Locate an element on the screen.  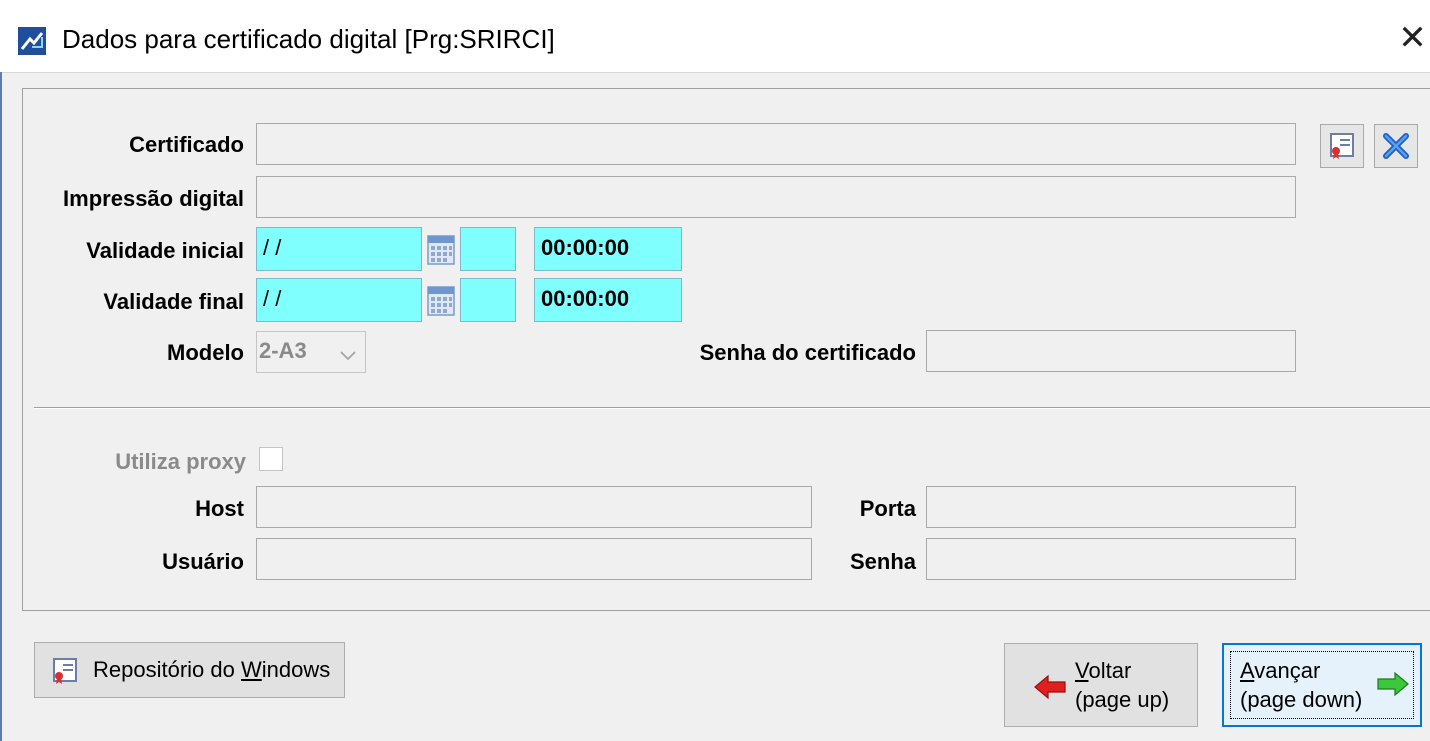
impressao-field is located at coordinates (776, 197).